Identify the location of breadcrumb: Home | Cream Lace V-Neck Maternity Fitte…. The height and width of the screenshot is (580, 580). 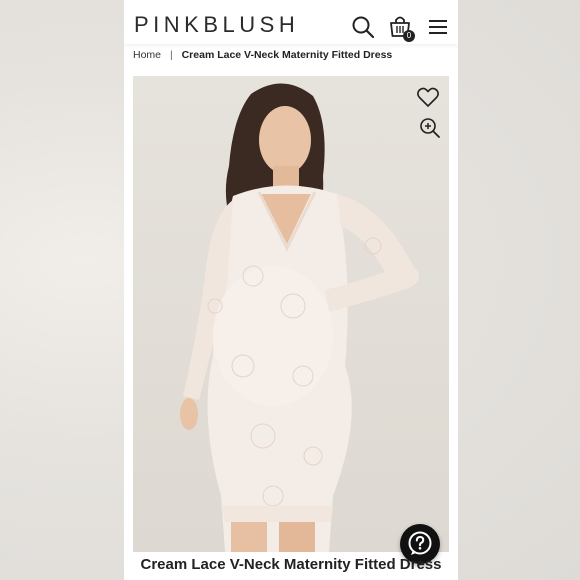
(262, 55).